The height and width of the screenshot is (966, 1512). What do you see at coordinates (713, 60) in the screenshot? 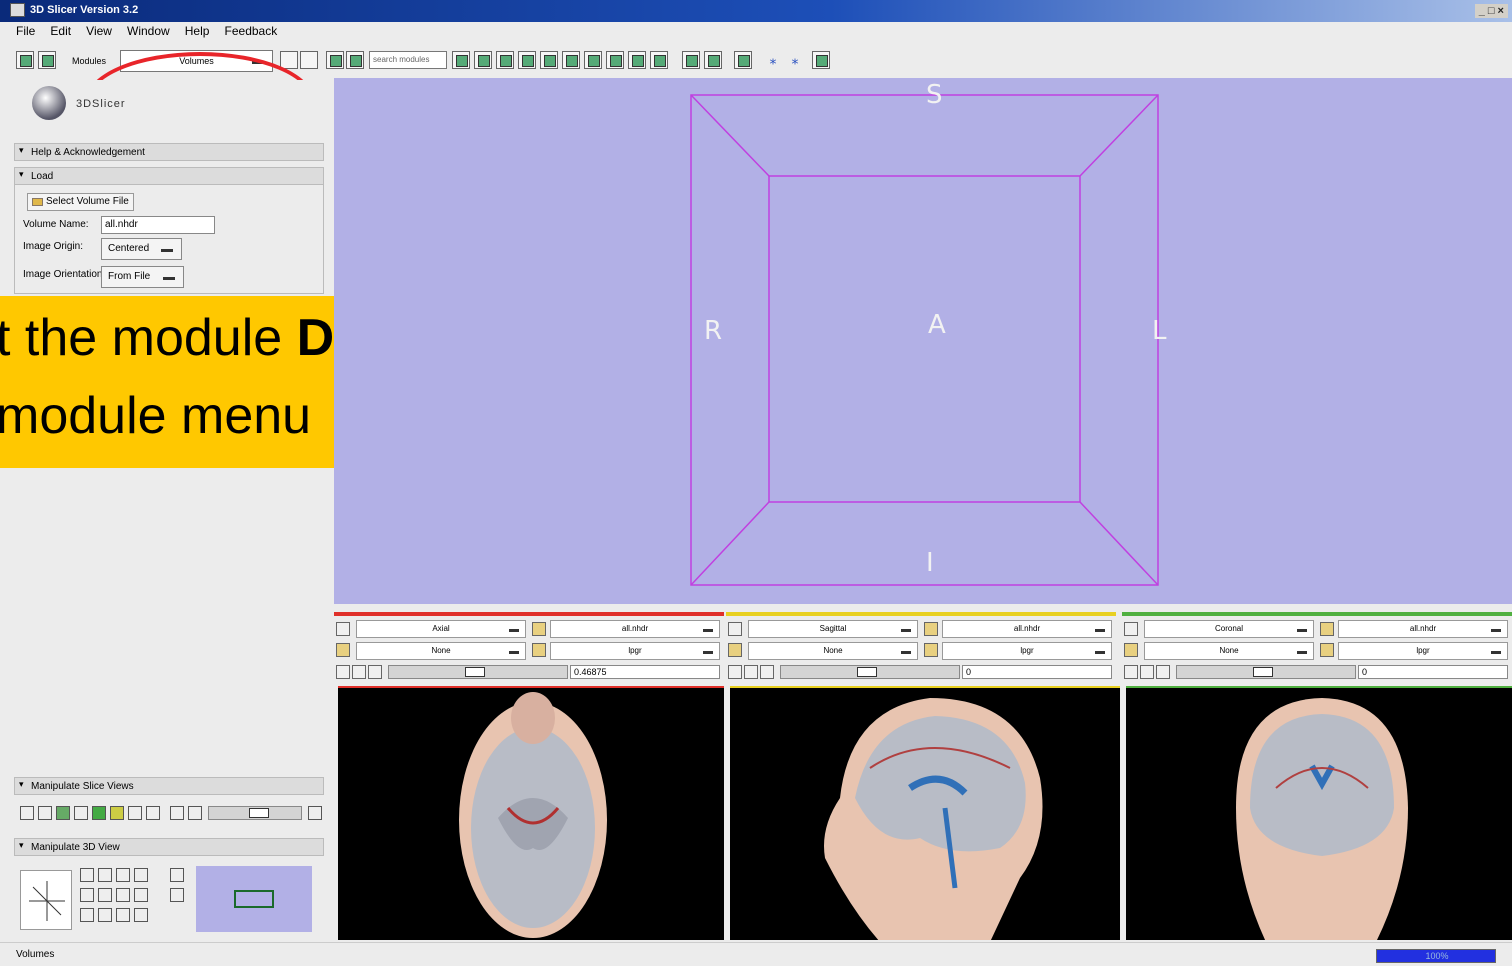
I see `redo-icon` at bounding box center [713, 60].